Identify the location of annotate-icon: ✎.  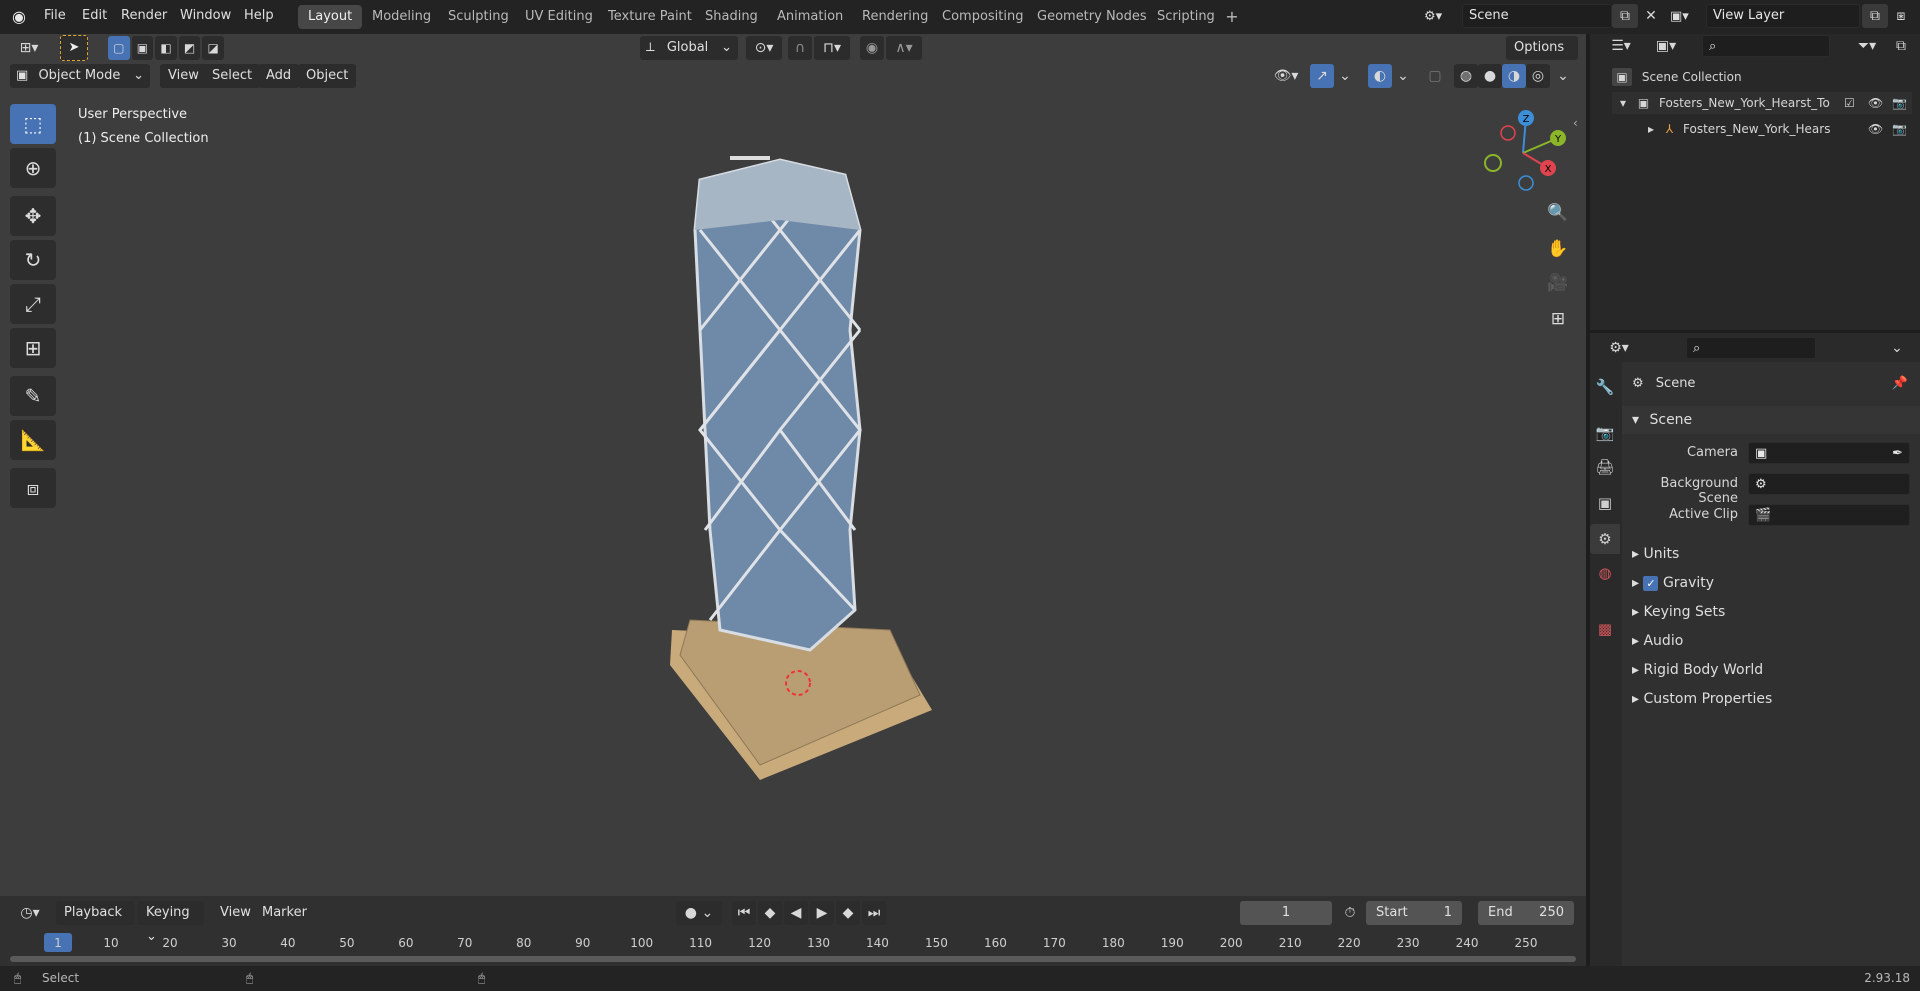
(33, 396).